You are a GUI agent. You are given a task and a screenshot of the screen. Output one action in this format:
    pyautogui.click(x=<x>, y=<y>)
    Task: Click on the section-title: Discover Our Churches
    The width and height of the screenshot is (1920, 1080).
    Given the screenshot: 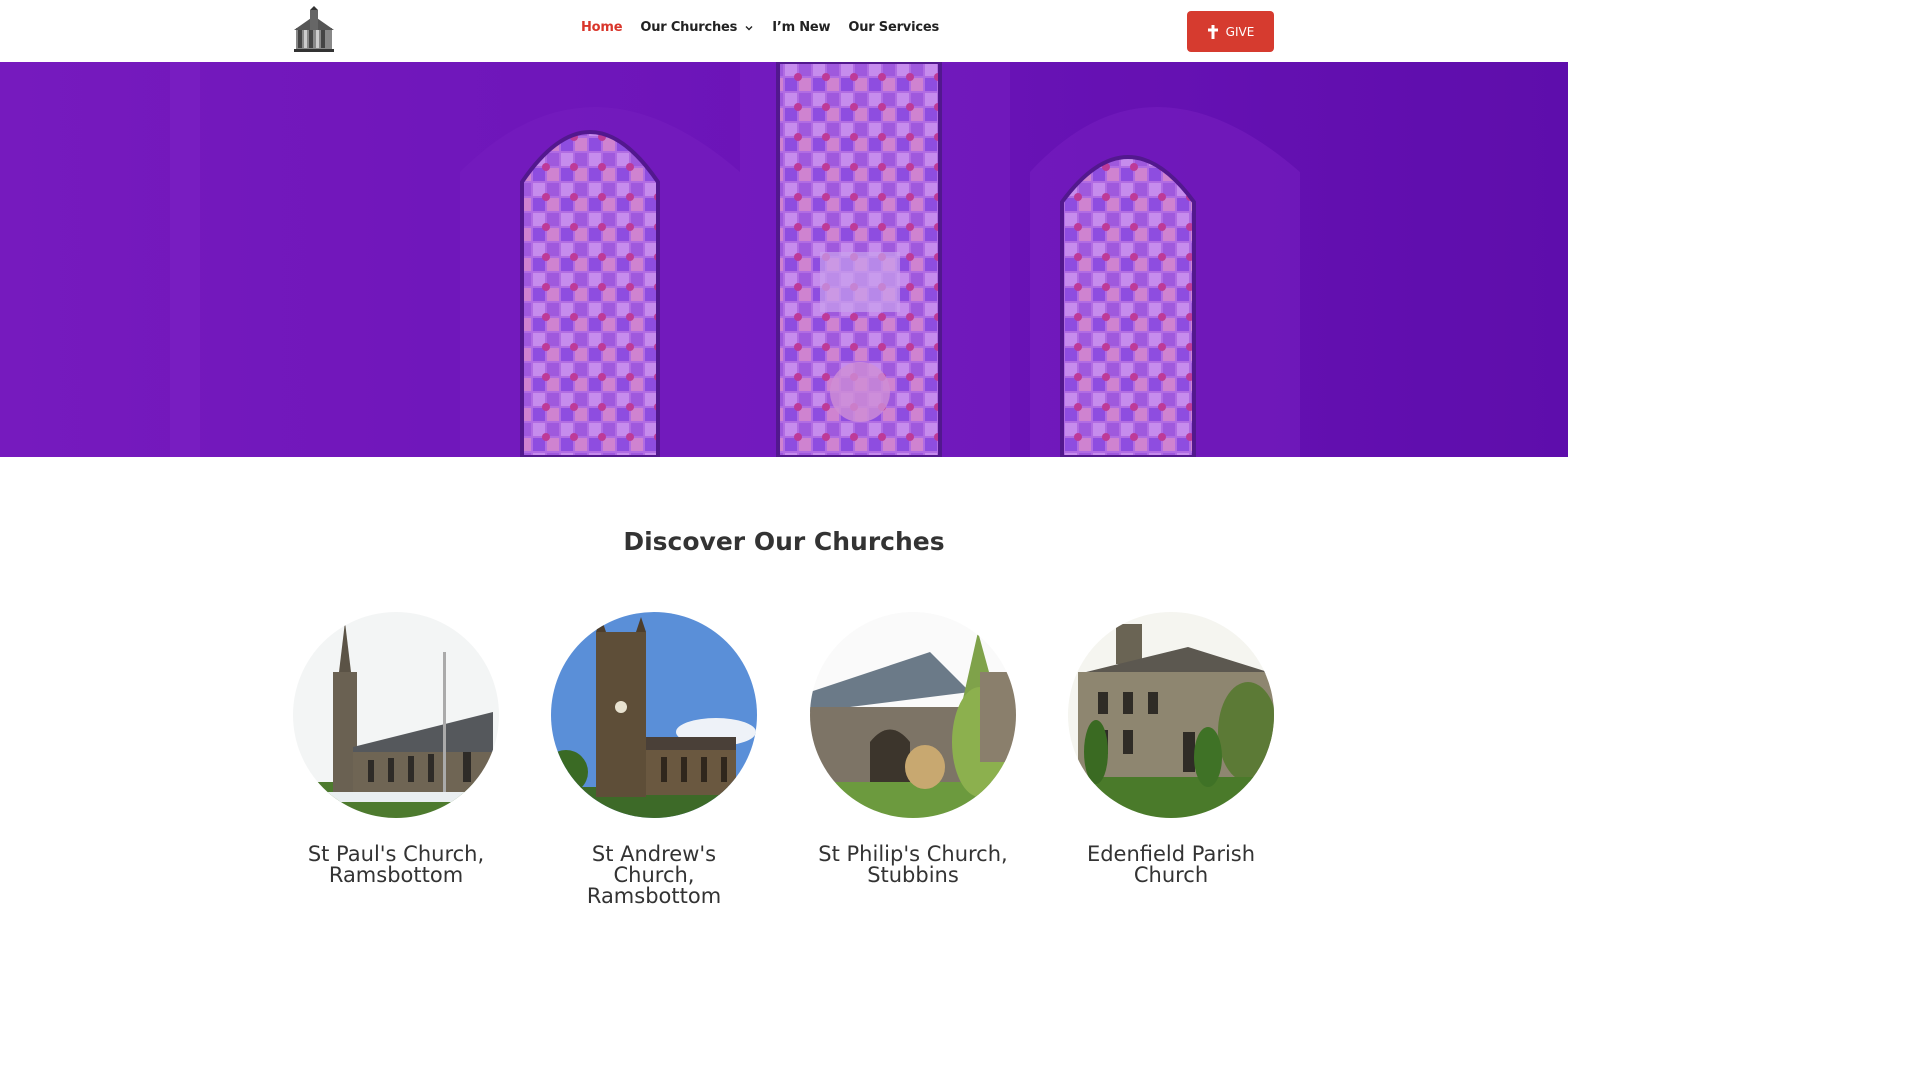 What is the action you would take?
    pyautogui.click(x=784, y=541)
    